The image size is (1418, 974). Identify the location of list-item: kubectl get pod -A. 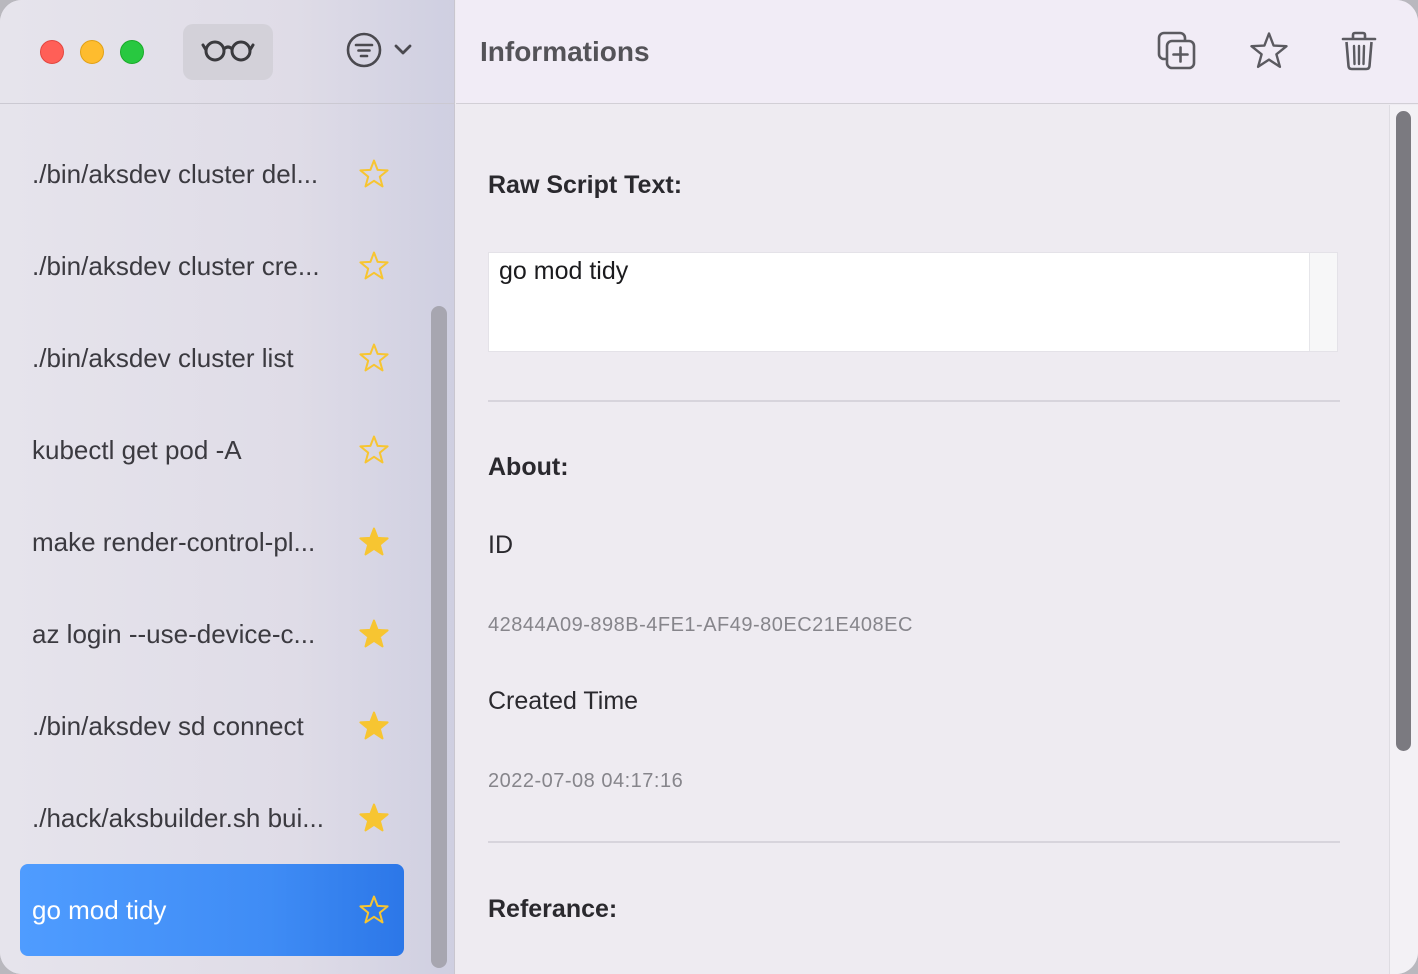
(212, 450).